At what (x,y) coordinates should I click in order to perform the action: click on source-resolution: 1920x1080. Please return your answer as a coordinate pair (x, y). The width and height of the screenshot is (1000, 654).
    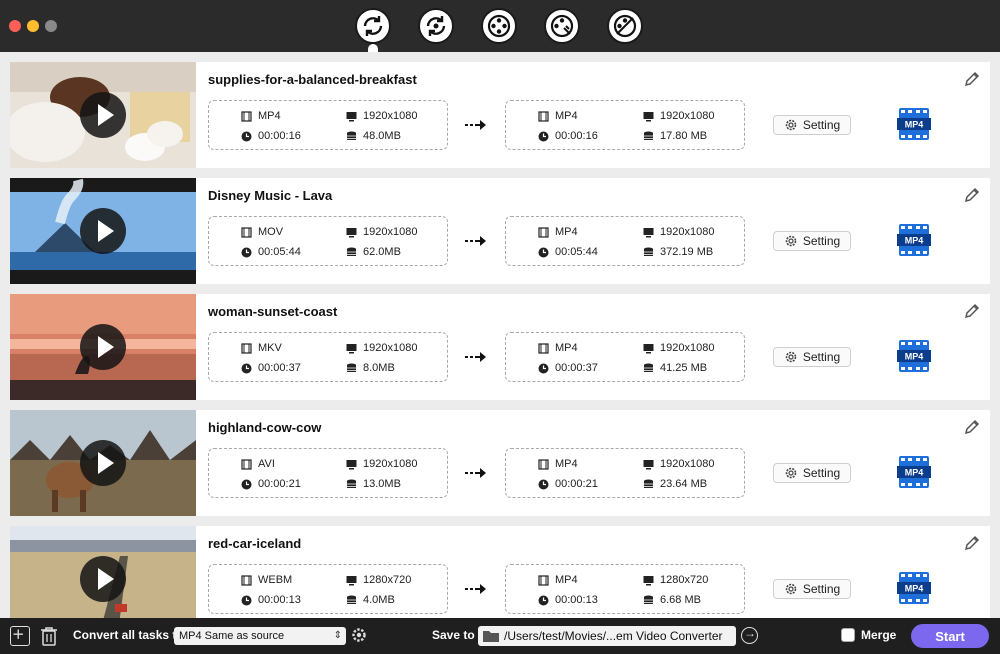
    Looking at the image, I should click on (390, 232).